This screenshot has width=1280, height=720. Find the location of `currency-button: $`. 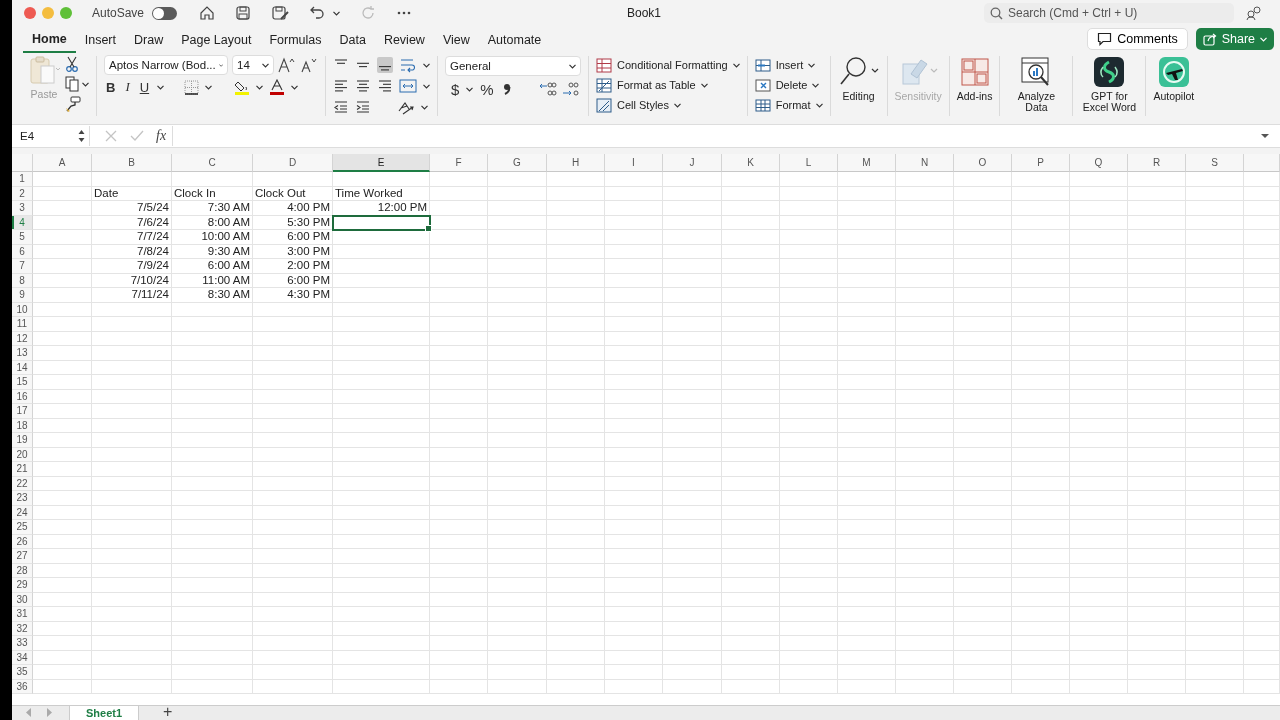

currency-button: $ is located at coordinates (455, 89).